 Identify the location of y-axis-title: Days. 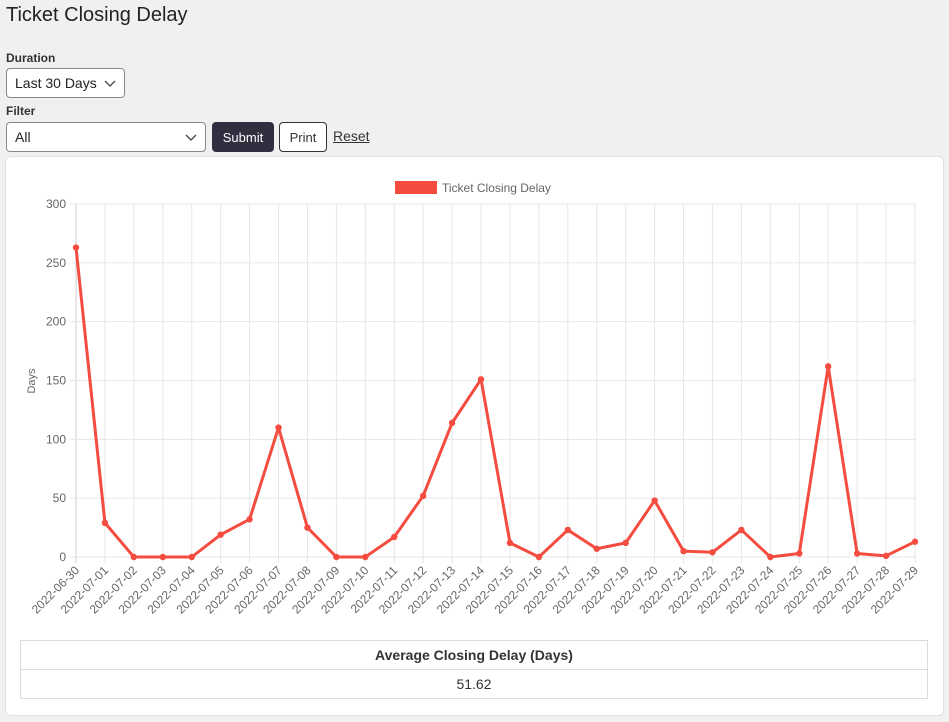
(32, 381).